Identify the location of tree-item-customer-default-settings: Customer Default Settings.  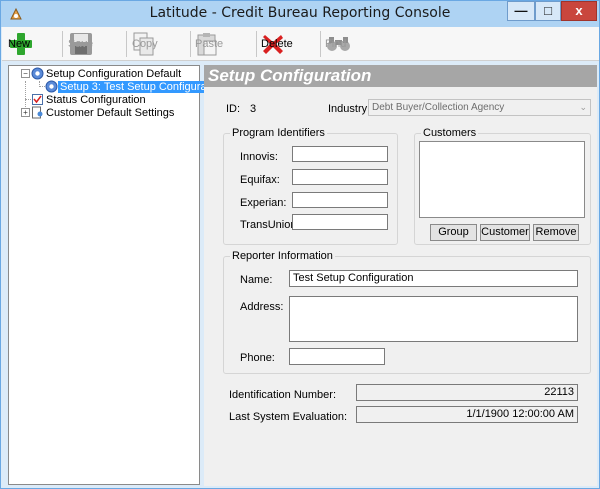
(103, 112).